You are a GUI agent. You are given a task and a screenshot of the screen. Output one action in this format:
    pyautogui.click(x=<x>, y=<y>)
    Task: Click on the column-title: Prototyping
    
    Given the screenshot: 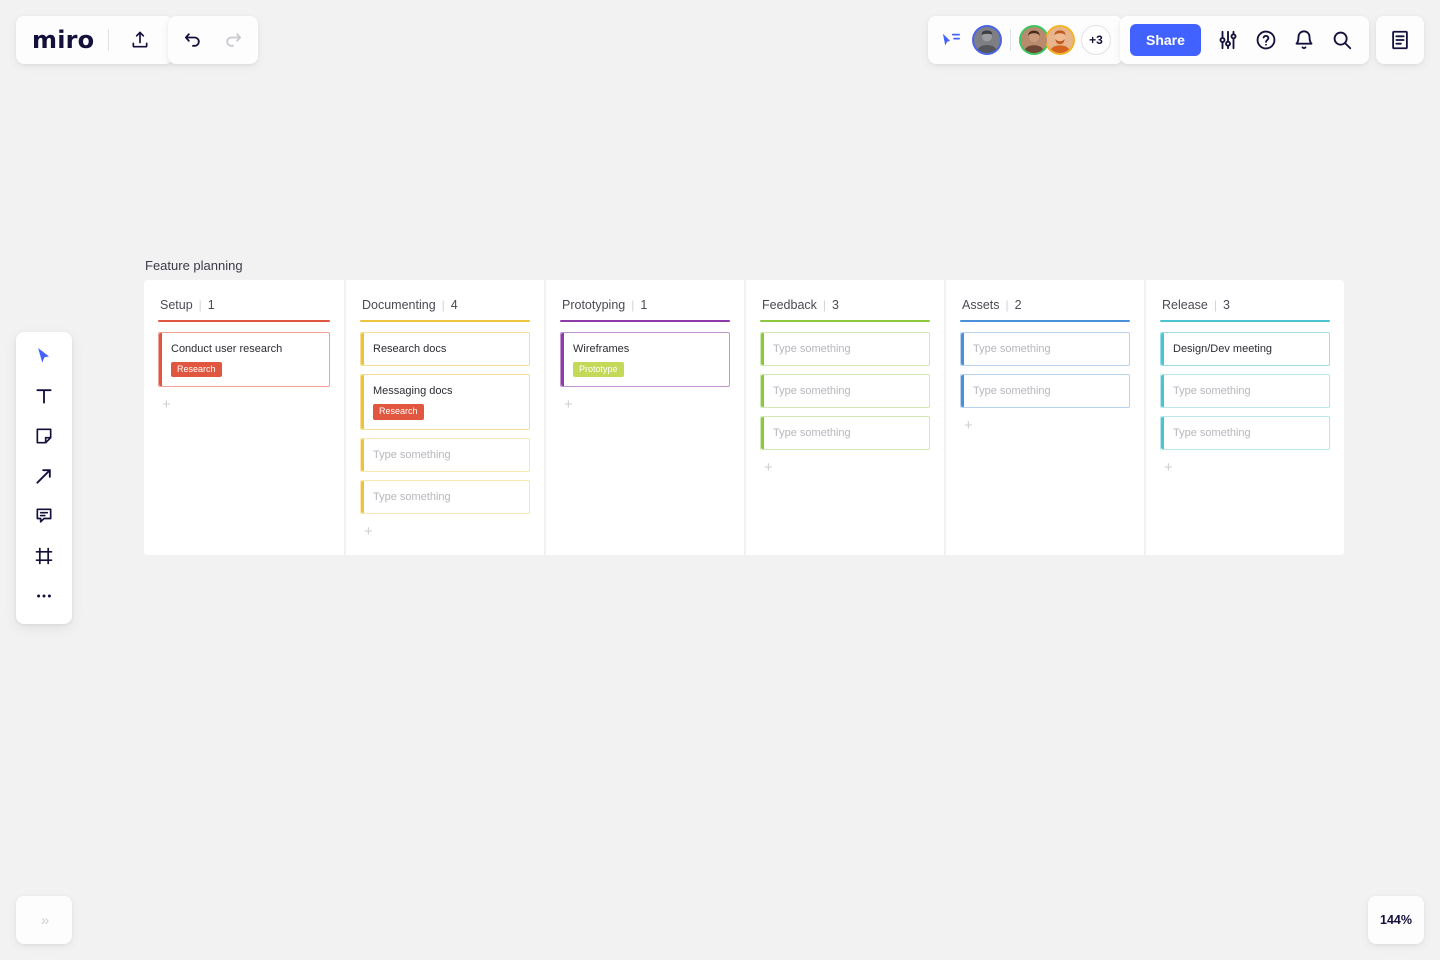 What is the action you would take?
    pyautogui.click(x=593, y=305)
    